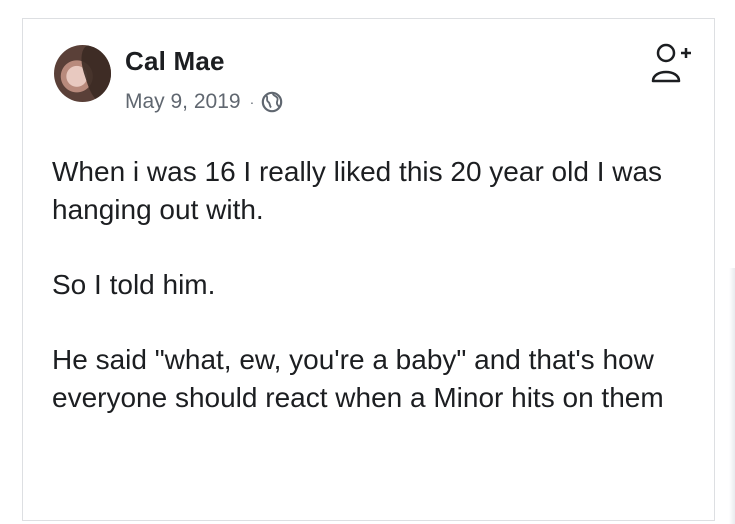 Image resolution: width=735 pixels, height=524 pixels. I want to click on post-date: May 9, 2019, so click(183, 102).